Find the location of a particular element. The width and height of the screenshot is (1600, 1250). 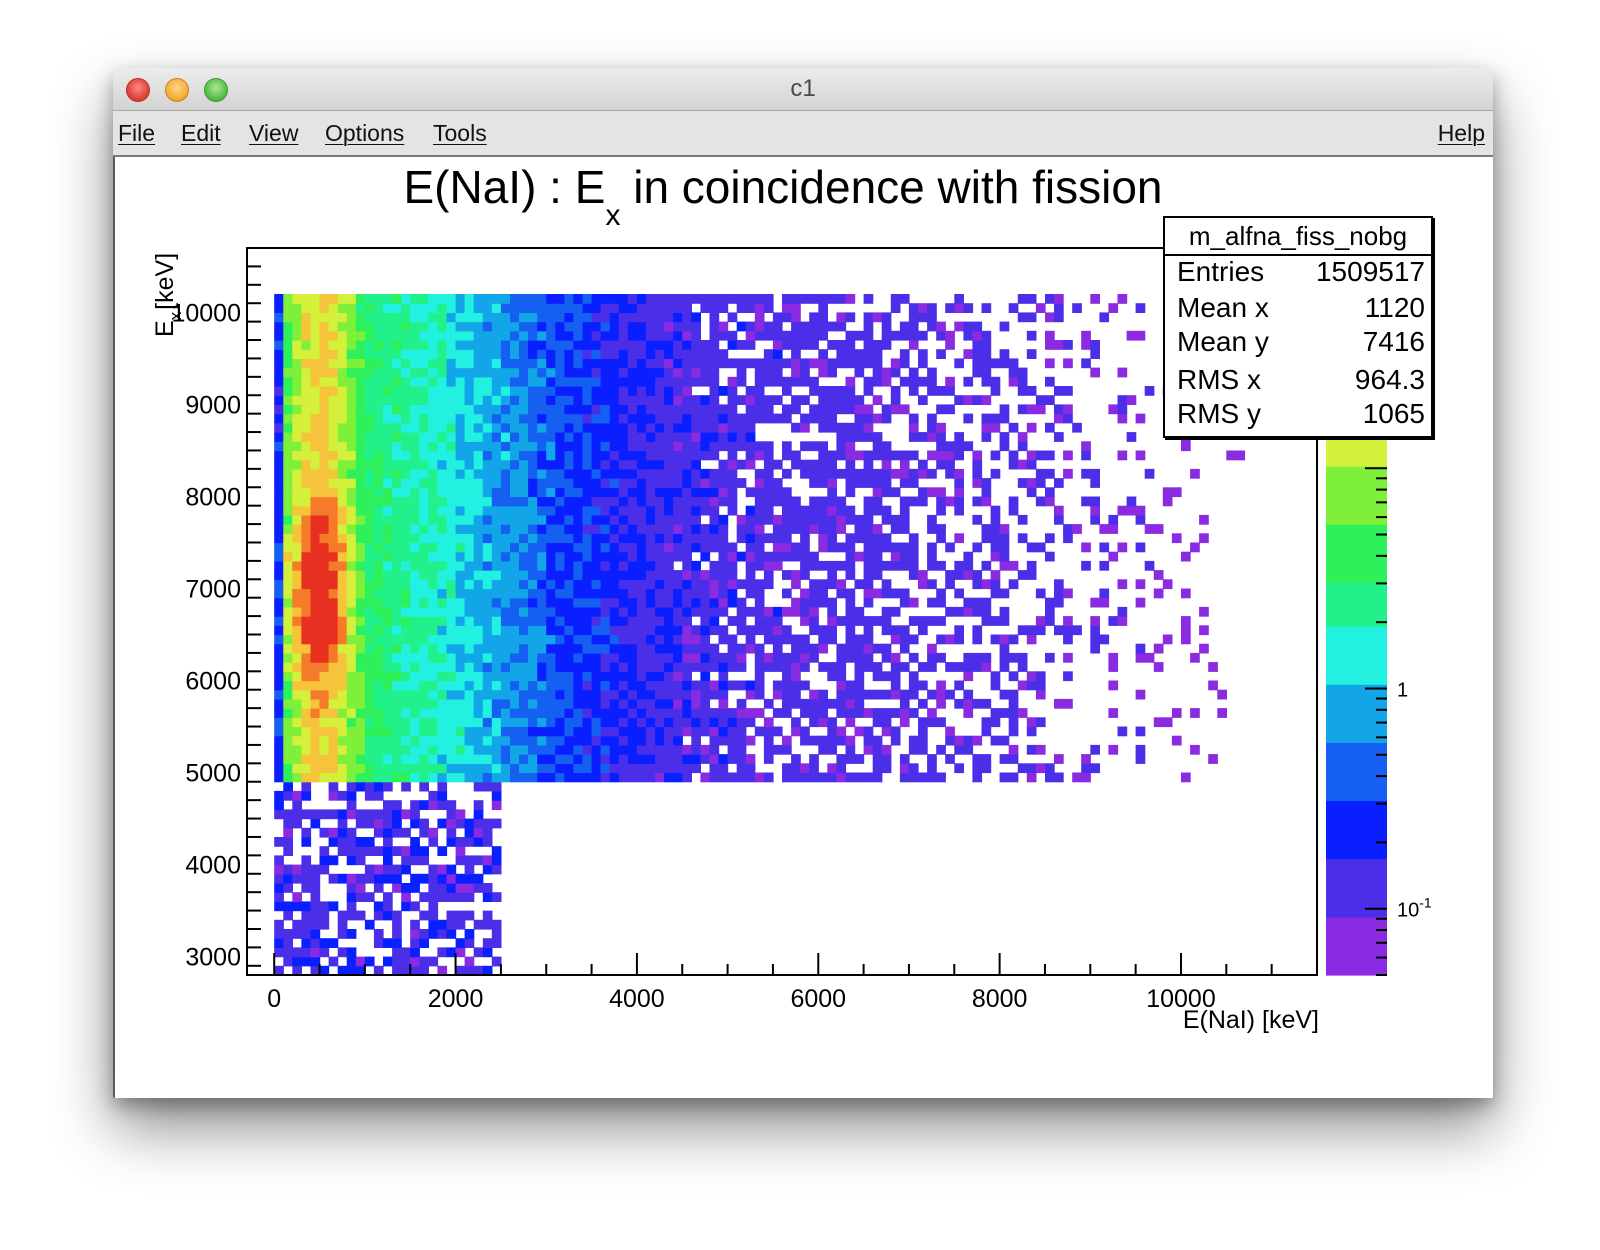

menu-view: View is located at coordinates (273, 133).